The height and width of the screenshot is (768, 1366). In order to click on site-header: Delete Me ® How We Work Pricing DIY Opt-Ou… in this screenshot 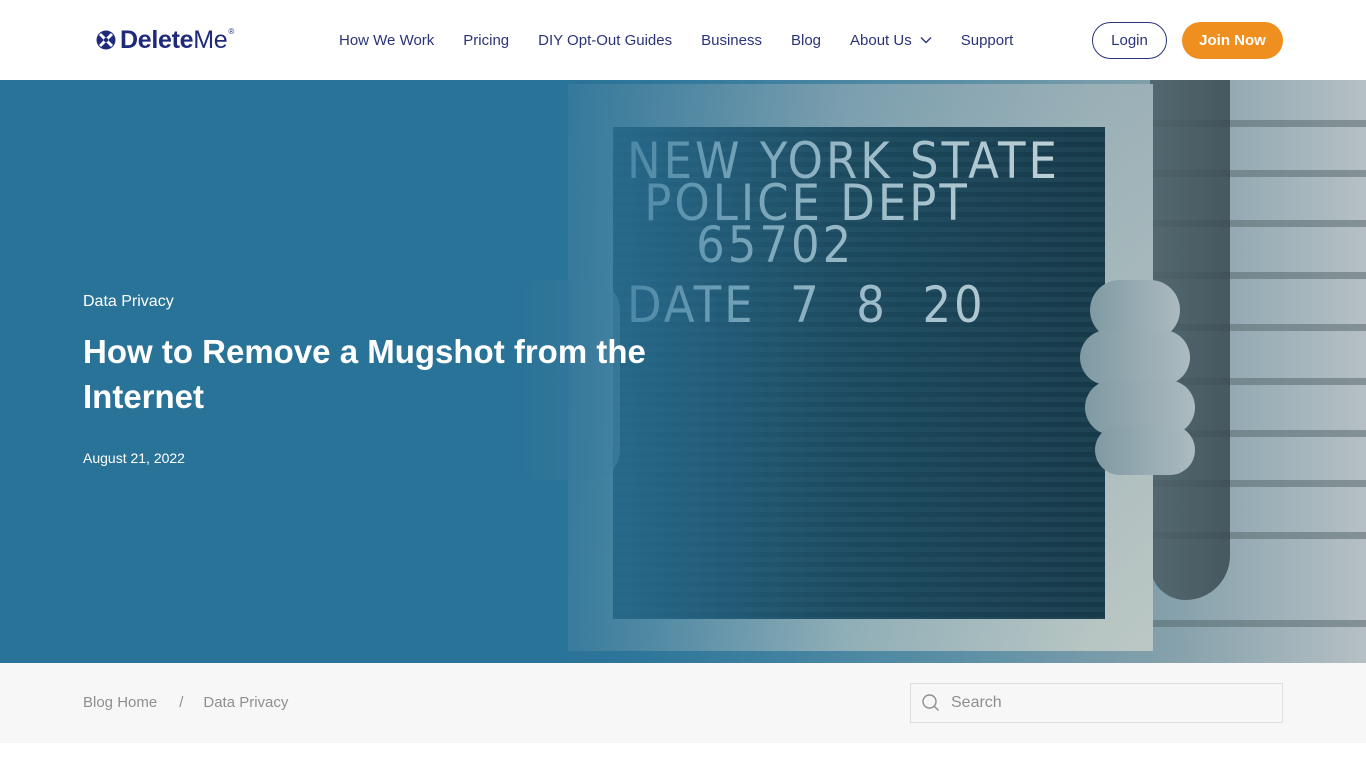, I will do `click(683, 40)`.